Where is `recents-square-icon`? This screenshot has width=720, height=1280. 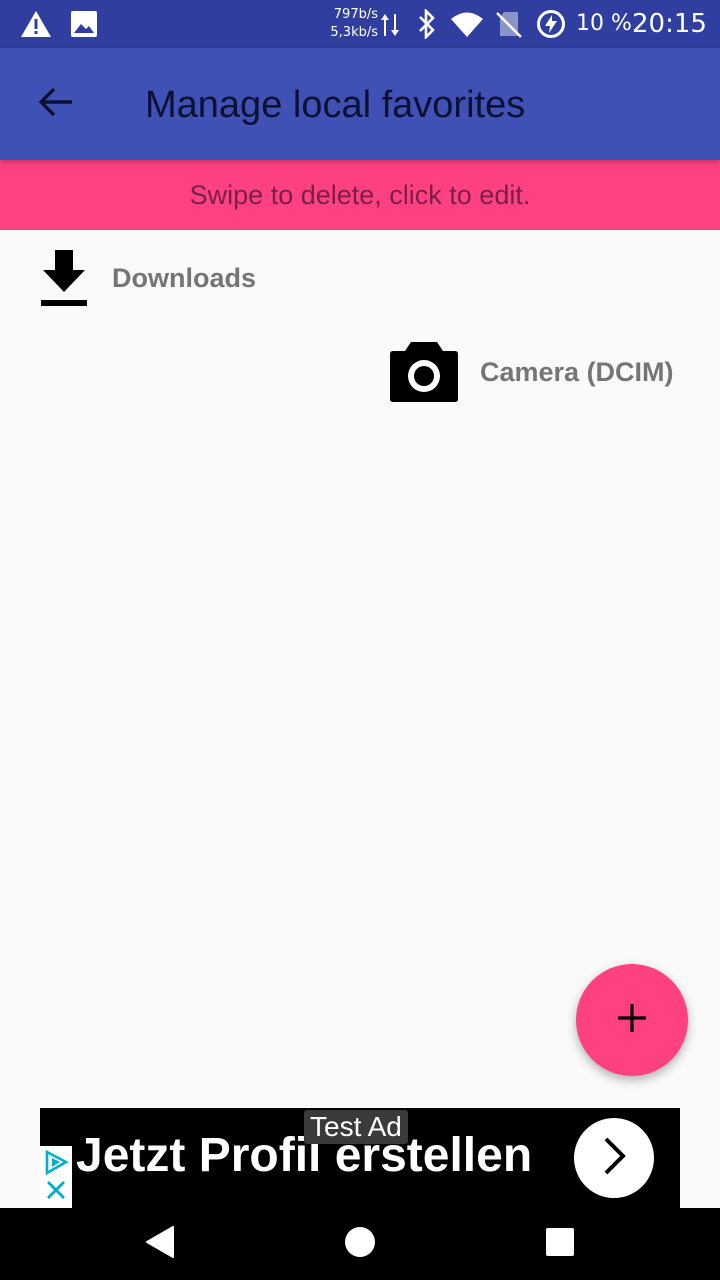
recents-square-icon is located at coordinates (560, 1244).